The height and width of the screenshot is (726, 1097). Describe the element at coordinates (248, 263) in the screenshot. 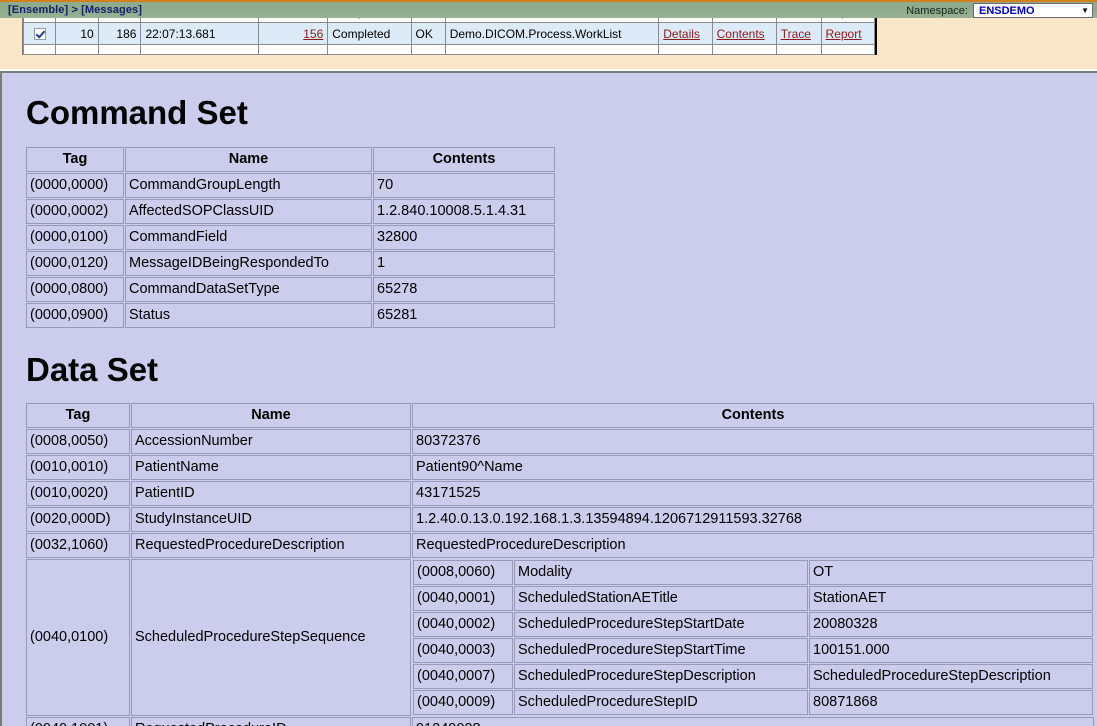

I see `cell-name: MessageIDBeingRespondedTo` at that location.